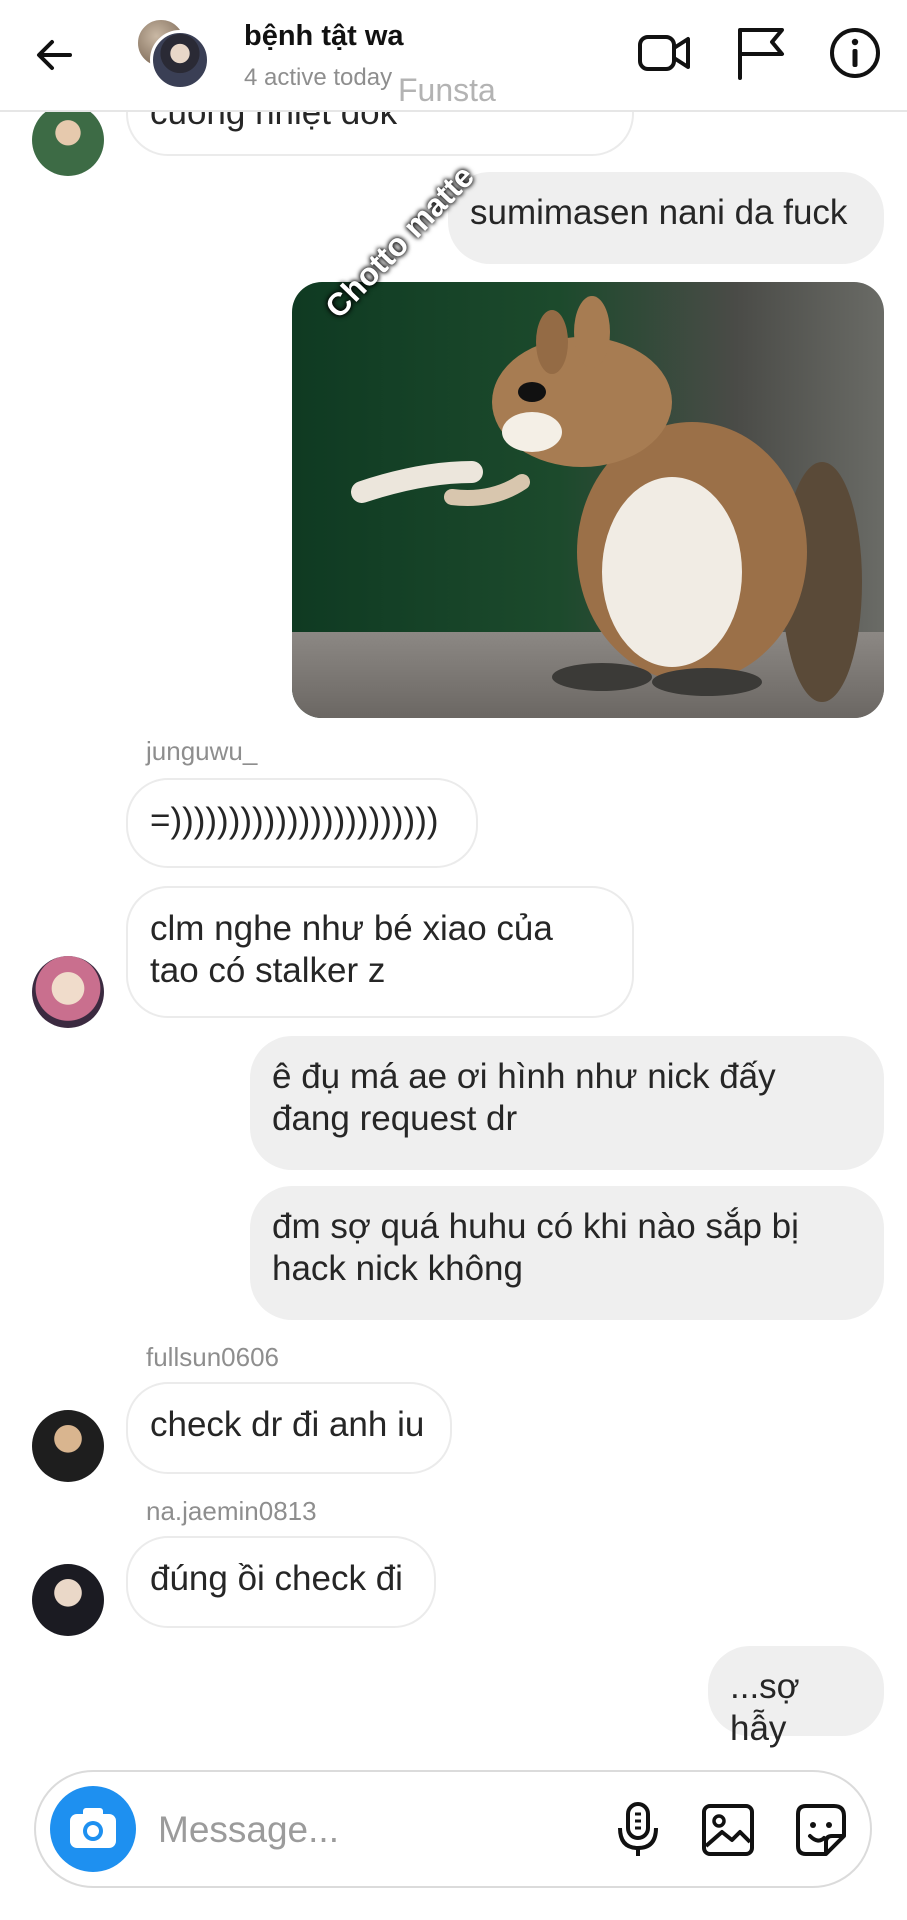 The height and width of the screenshot is (1920, 907). I want to click on flag-icon, so click(761, 53).